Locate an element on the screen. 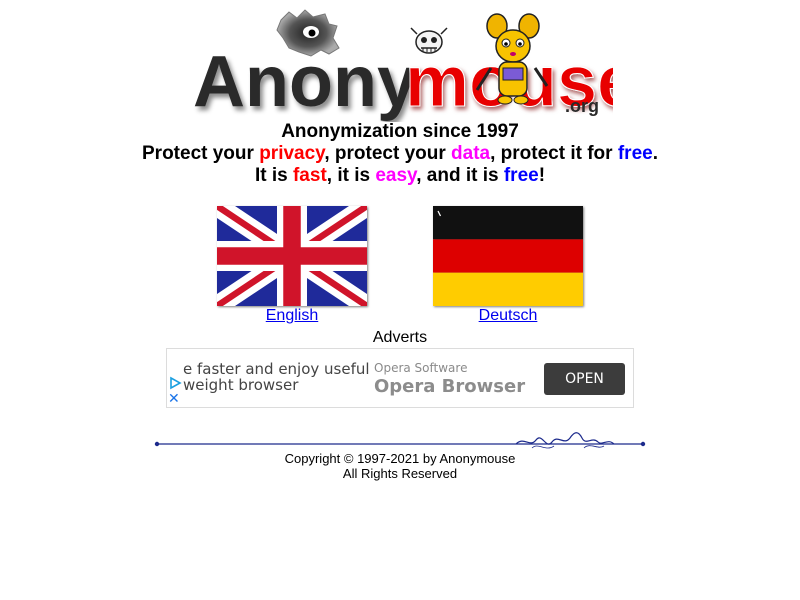  tagline-text: It is is located at coordinates (273, 175).